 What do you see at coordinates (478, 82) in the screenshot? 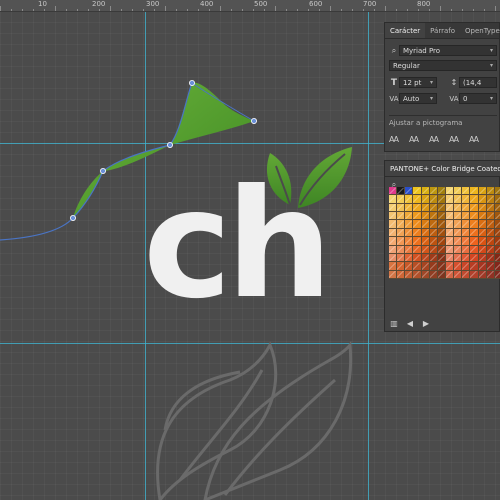
I see `leading-field: (14,4` at bounding box center [478, 82].